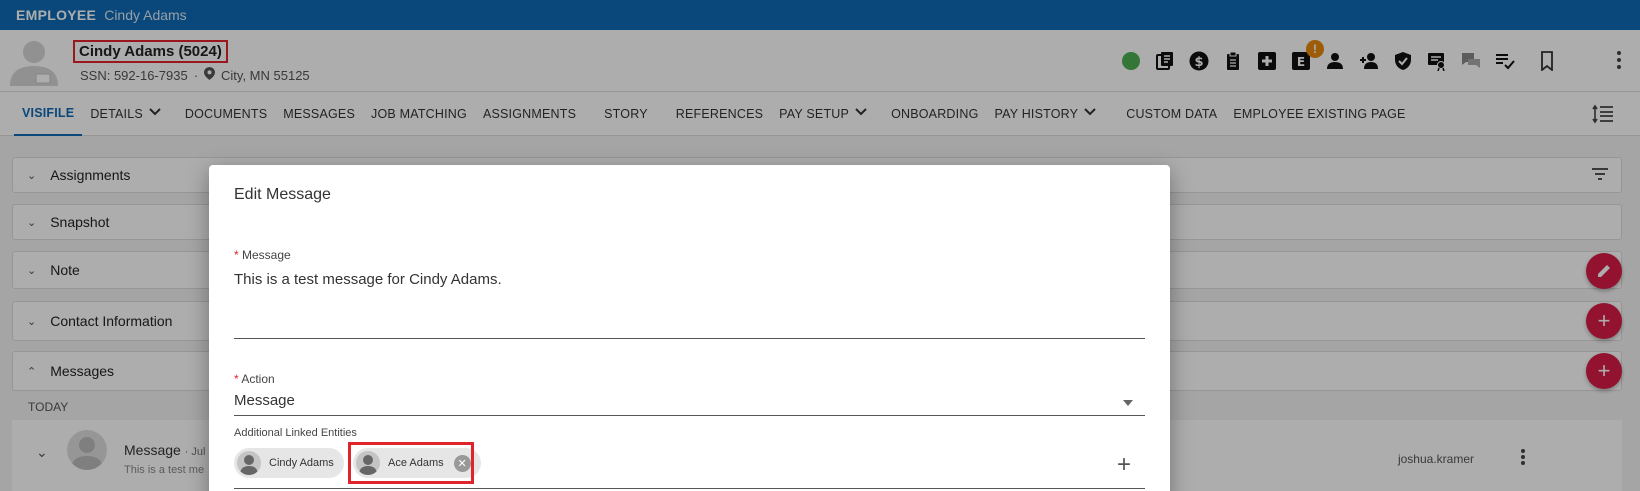 The height and width of the screenshot is (491, 1640). I want to click on message-field-label: * Message, so click(262, 255).